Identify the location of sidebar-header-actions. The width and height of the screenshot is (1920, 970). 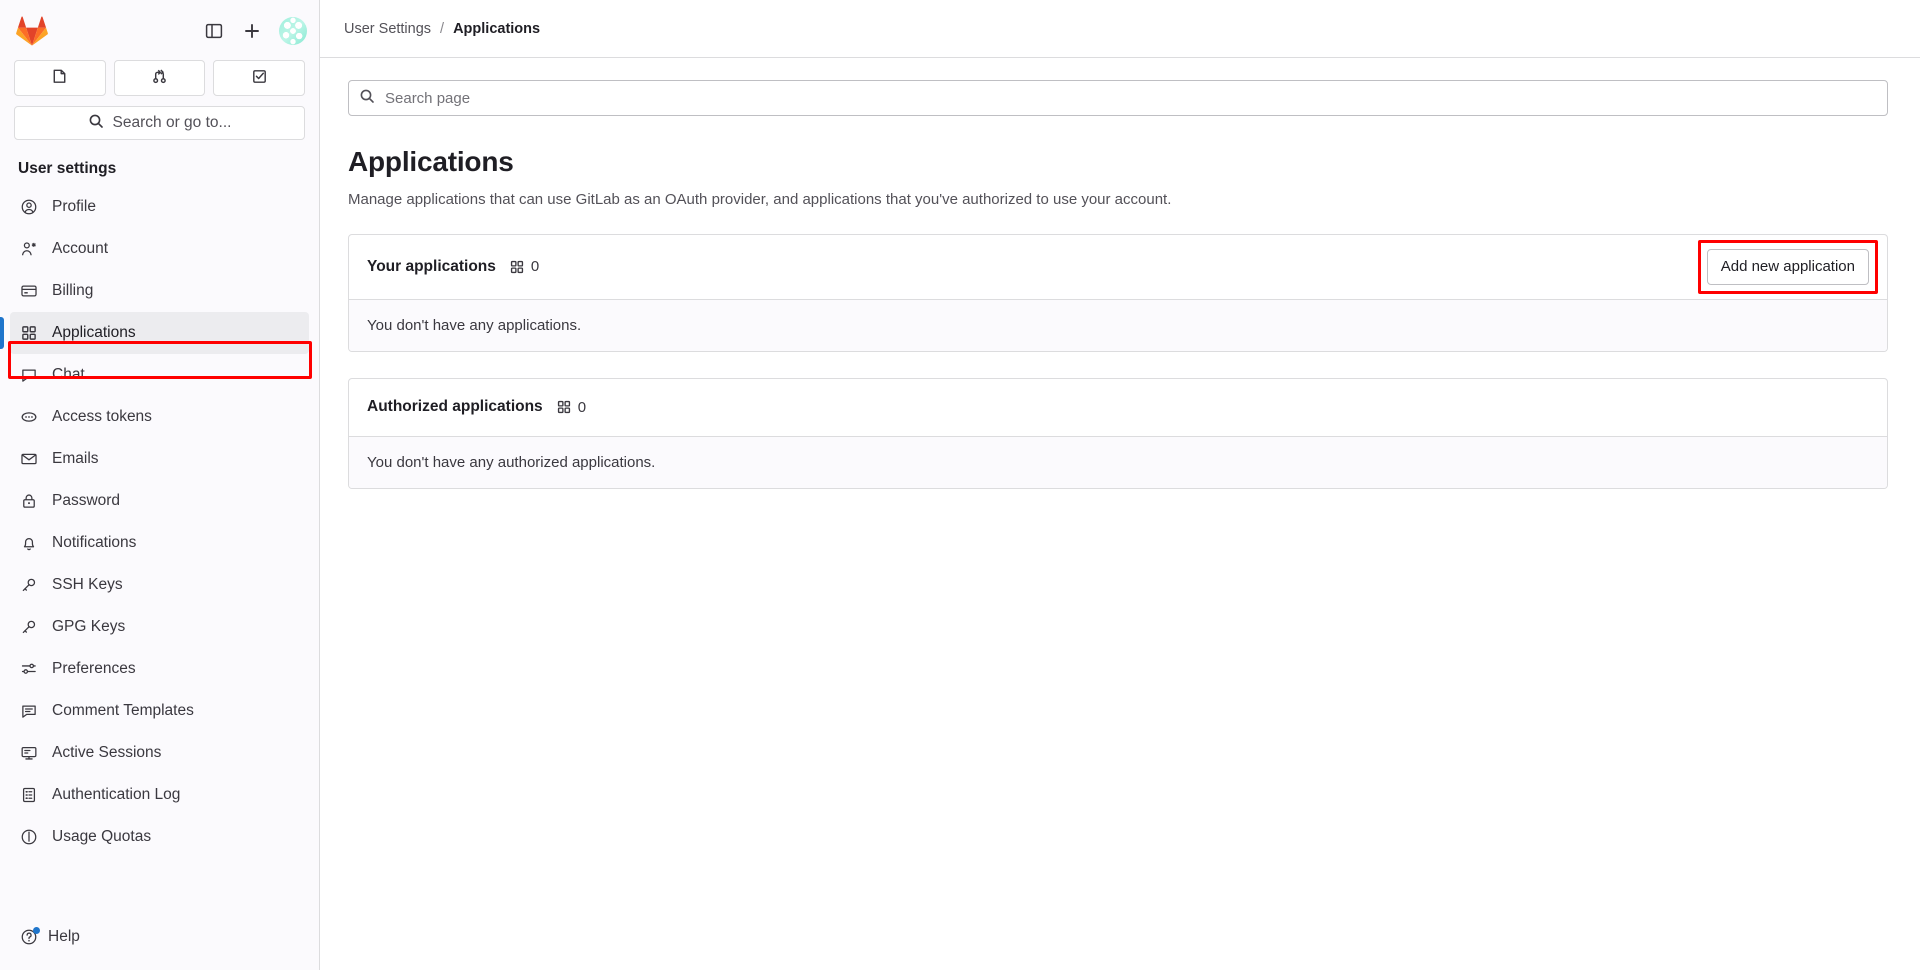
(252, 31).